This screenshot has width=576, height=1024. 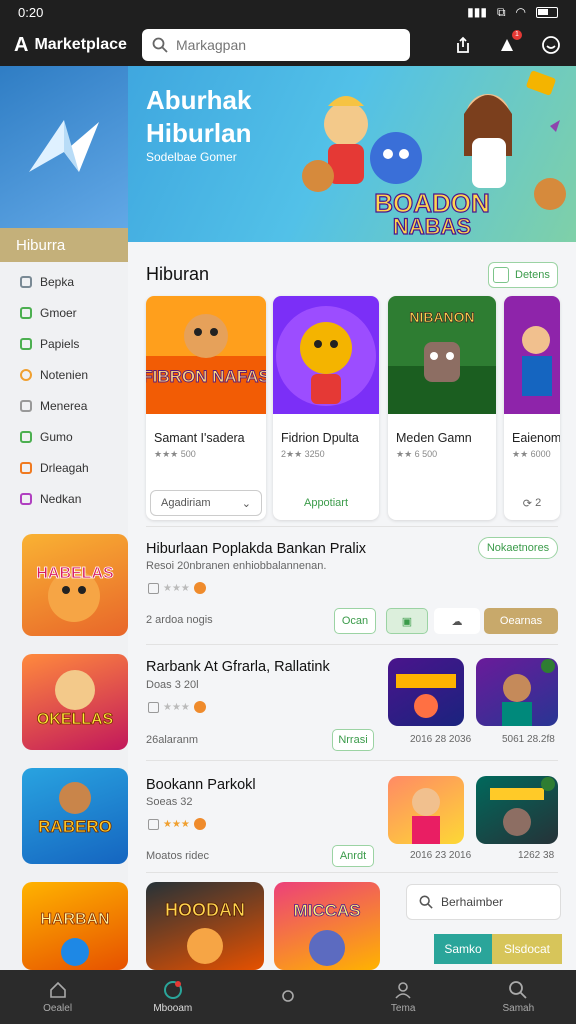 I want to click on nav-games: Mbooam, so click(x=173, y=997).